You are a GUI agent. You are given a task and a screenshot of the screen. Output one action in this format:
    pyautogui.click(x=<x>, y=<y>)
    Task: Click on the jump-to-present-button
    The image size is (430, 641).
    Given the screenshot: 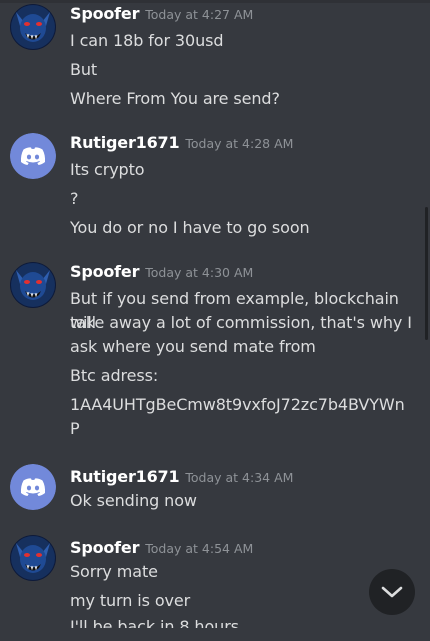 What is the action you would take?
    pyautogui.click(x=392, y=592)
    